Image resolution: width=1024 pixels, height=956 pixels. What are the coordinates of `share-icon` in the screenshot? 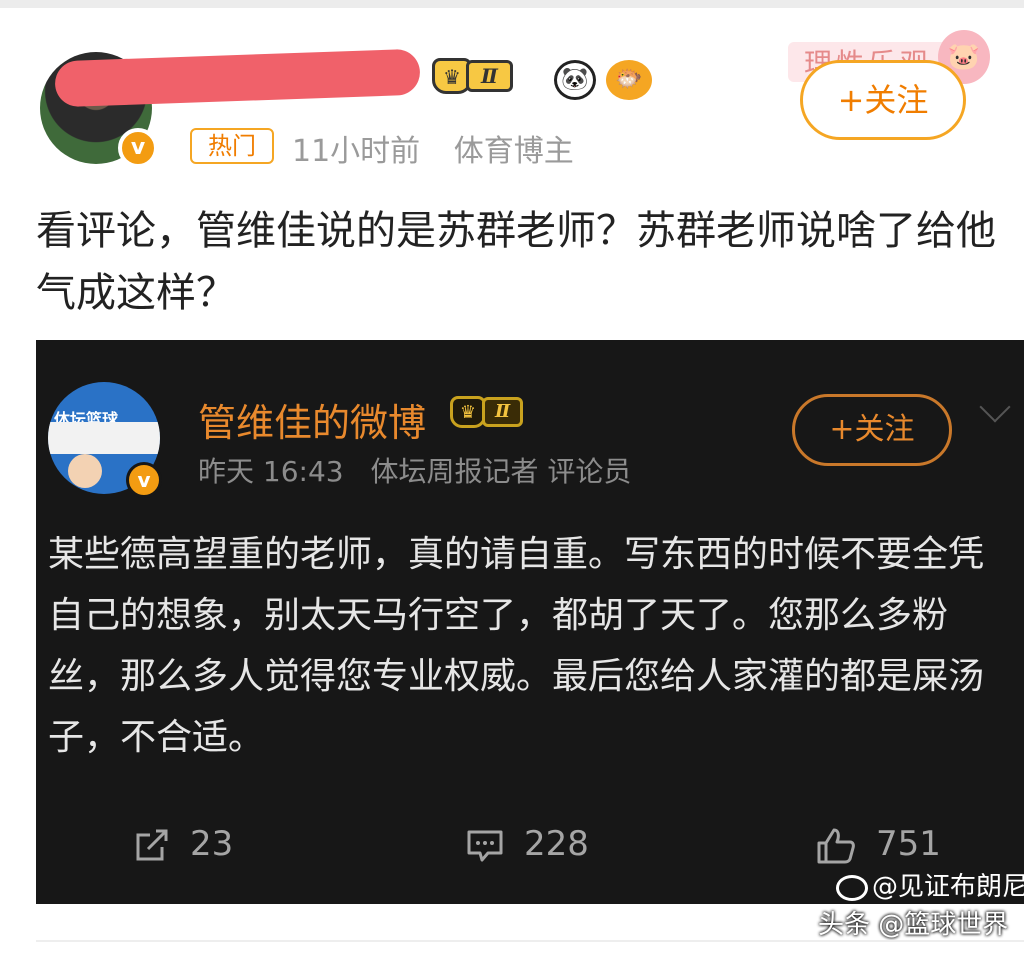 It's located at (152, 844).